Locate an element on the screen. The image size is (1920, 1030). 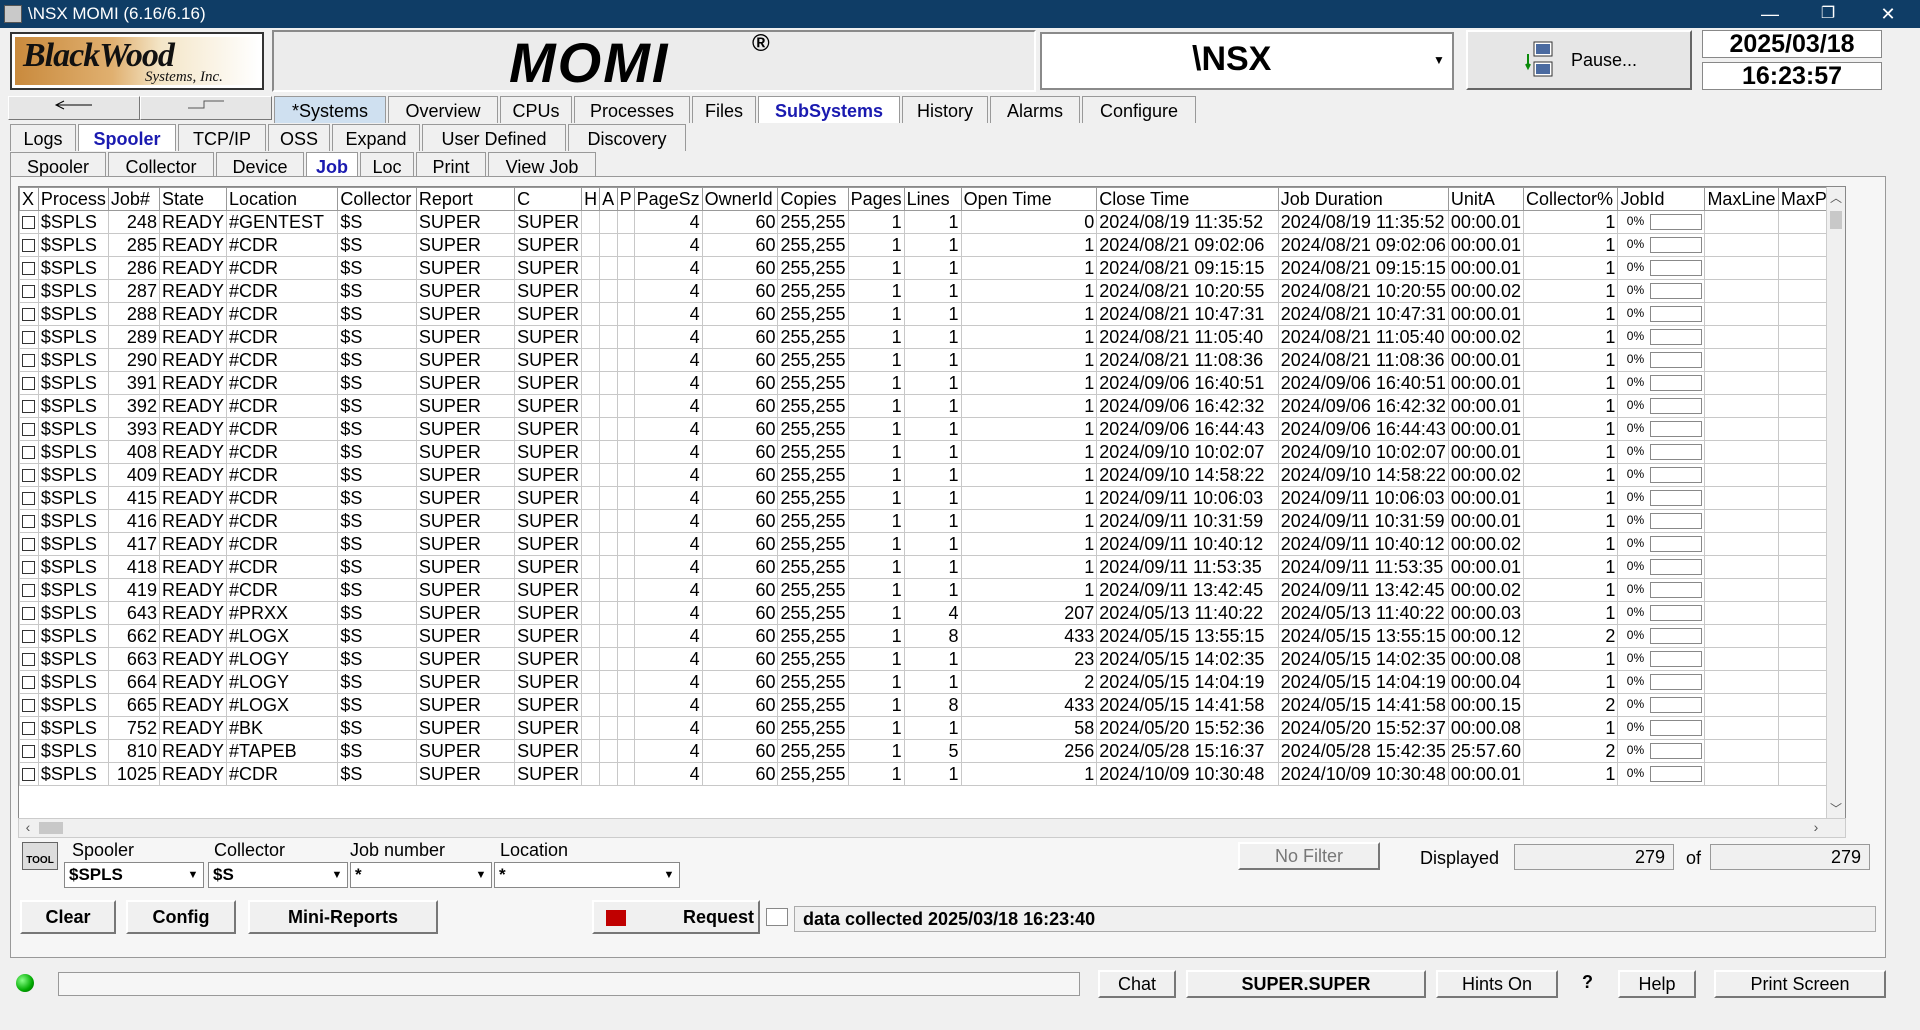
minimize-button: — is located at coordinates (1770, 14).